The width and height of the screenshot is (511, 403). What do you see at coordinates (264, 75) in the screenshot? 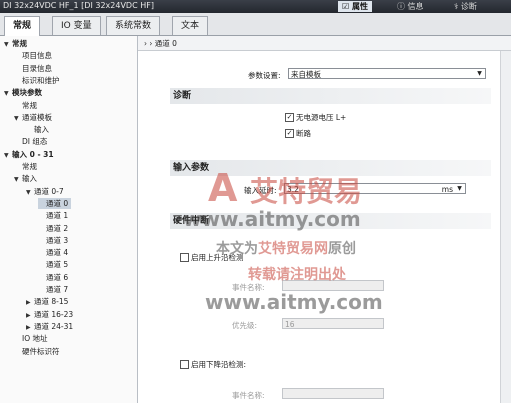
I see `param-setting-label: 参数设置:` at bounding box center [264, 75].